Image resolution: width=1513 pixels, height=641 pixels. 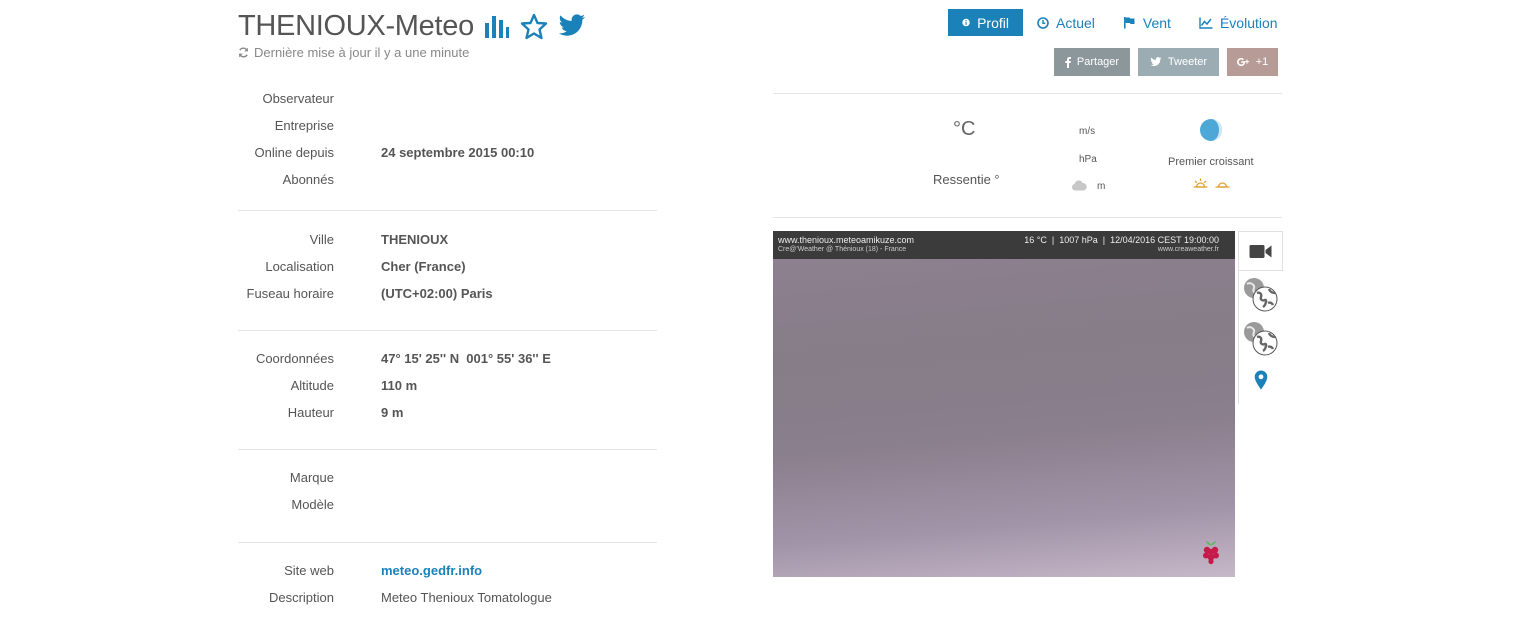 I want to click on tab-actuel: Actuel, so click(x=1066, y=22).